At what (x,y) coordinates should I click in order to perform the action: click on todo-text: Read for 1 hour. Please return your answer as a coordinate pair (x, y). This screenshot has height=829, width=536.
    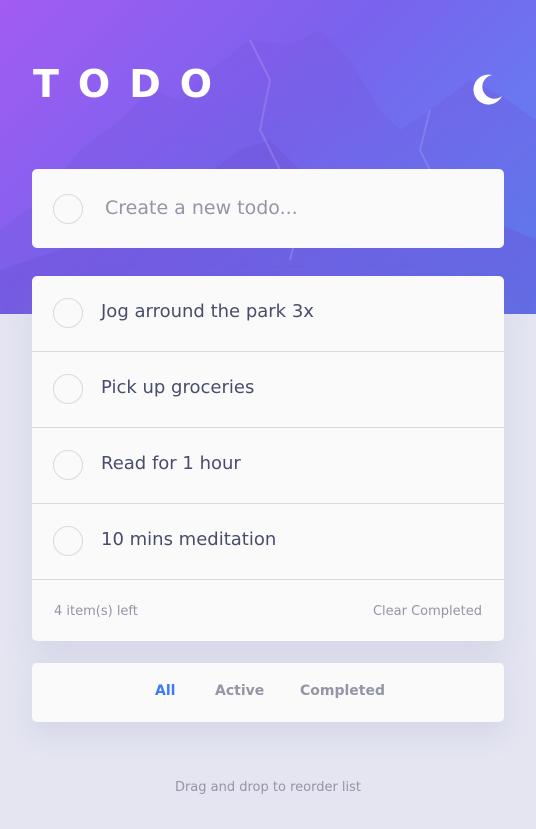
    Looking at the image, I should click on (171, 463).